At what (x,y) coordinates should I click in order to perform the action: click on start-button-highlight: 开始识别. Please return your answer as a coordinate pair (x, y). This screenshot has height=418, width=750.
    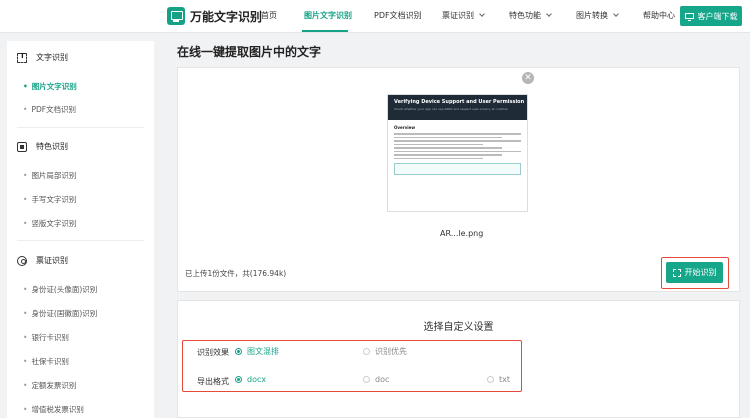
    Looking at the image, I should click on (695, 273).